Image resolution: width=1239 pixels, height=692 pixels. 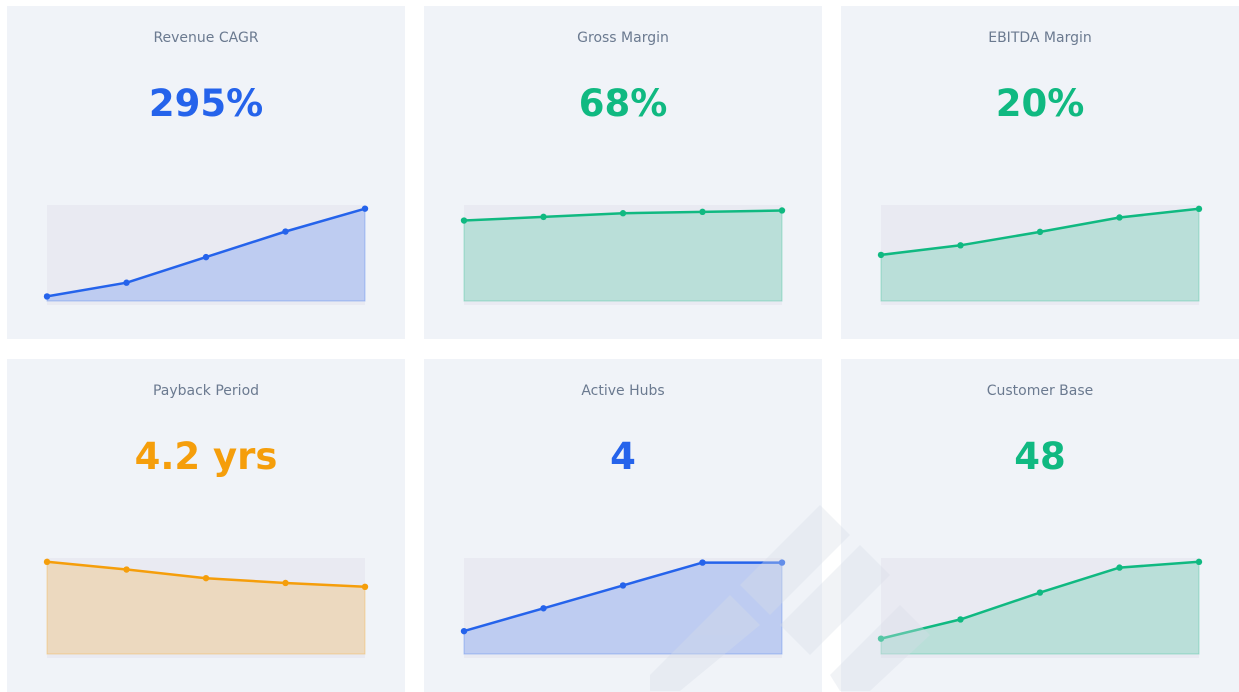 I want to click on kpi-title: Gross Margin, so click(x=623, y=38).